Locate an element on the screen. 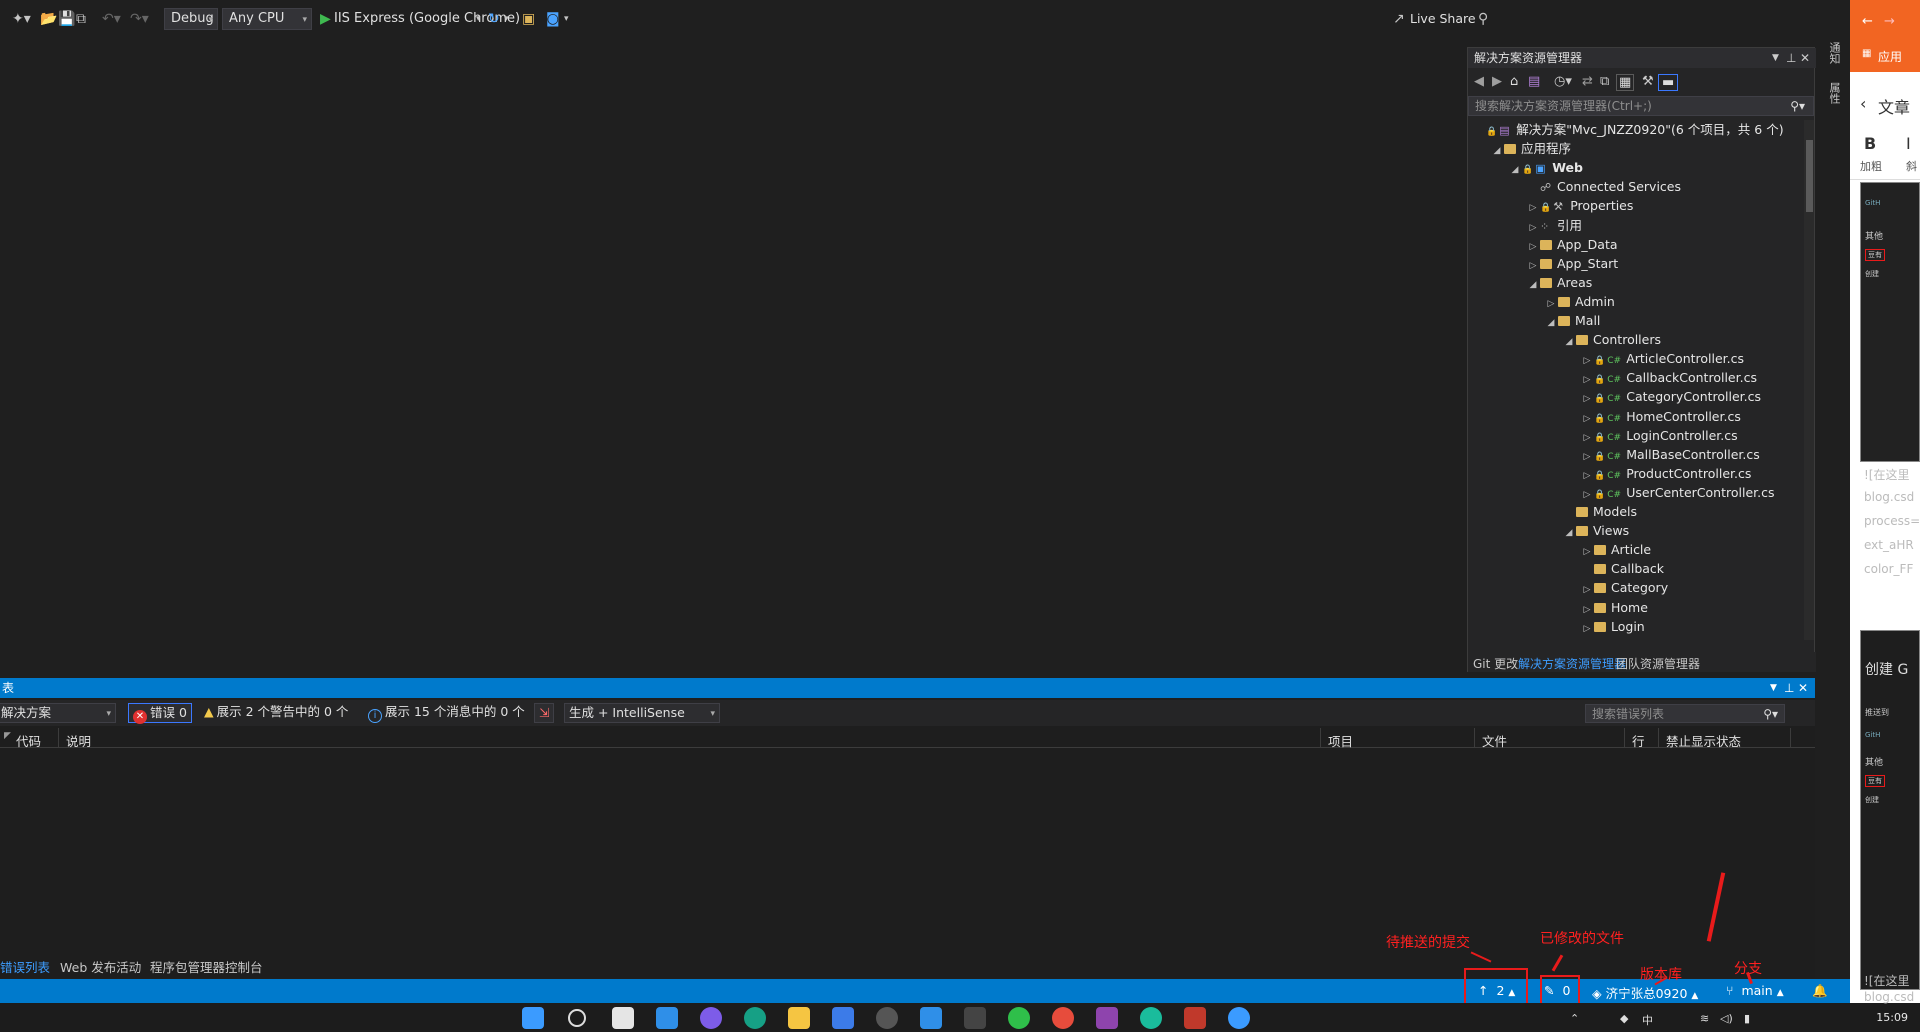 The width and height of the screenshot is (1920, 1032). wechat-icon is located at coordinates (1019, 1018).